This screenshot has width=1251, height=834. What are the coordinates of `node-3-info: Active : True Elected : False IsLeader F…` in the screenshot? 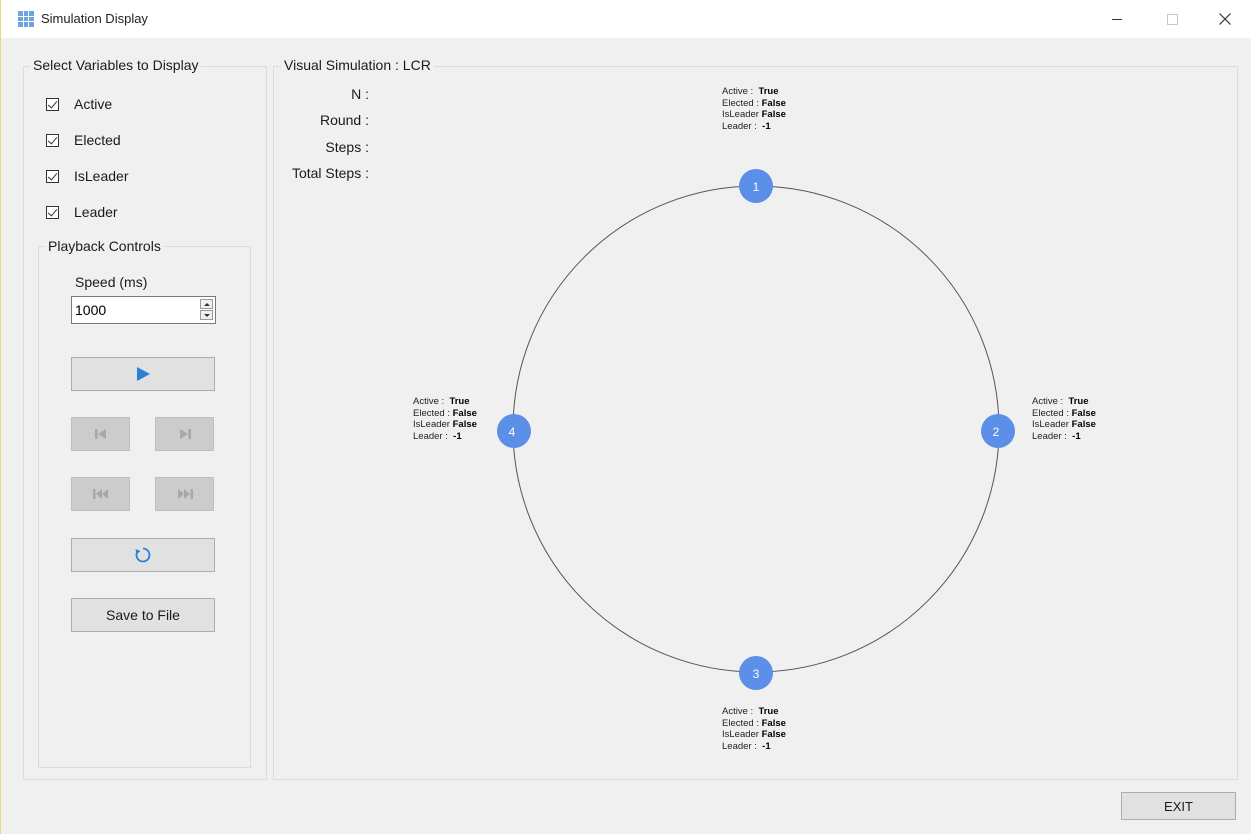 It's located at (754, 729).